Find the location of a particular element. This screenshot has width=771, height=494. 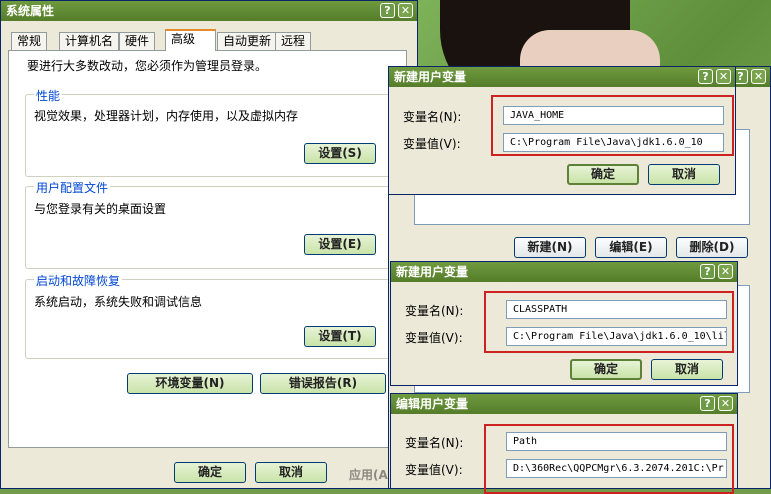

dialog-2-title-bar: 新建用户变量 ? ✕ is located at coordinates (564, 272).